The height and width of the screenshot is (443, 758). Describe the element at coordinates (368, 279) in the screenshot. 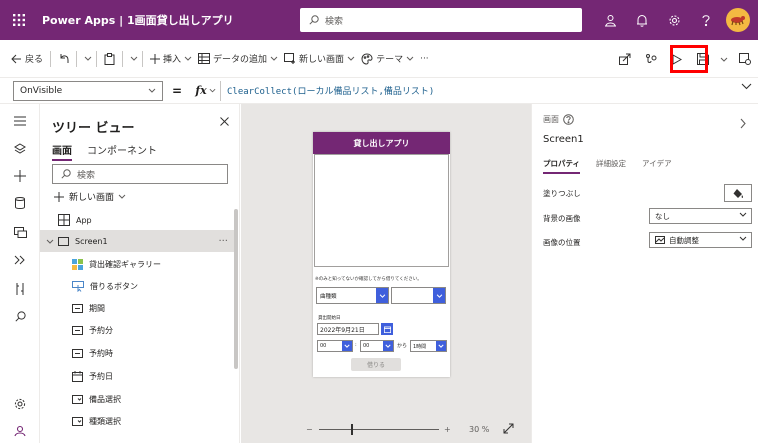

I see `note-label: ※のみと知ってないか確認してから借りてください。` at that location.